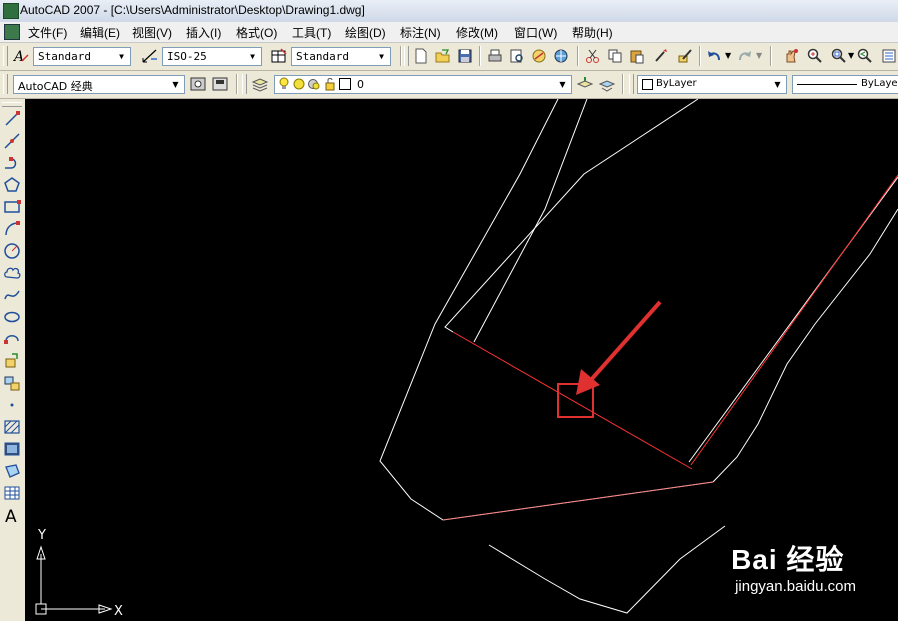 The image size is (898, 621). What do you see at coordinates (815, 56) in the screenshot?
I see `zoom-realtime-icon` at bounding box center [815, 56].